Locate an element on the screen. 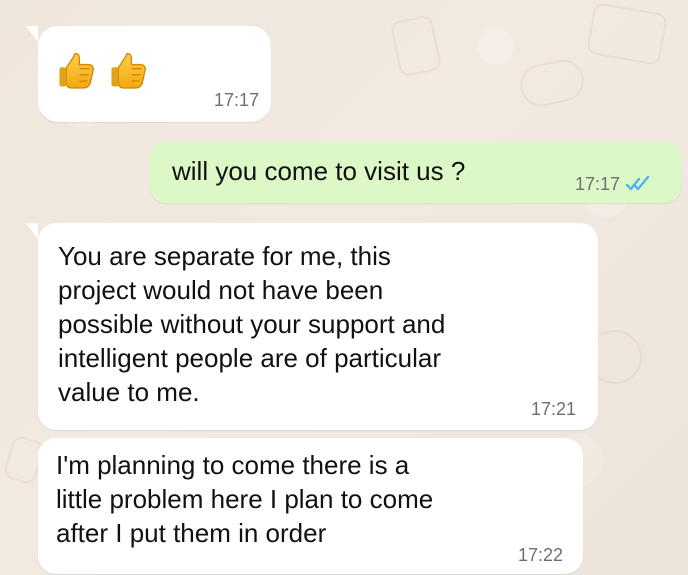 The width and height of the screenshot is (688, 575). outgoing-message-bubble: will you come to visit us ? 17:17 is located at coordinates (415, 172).